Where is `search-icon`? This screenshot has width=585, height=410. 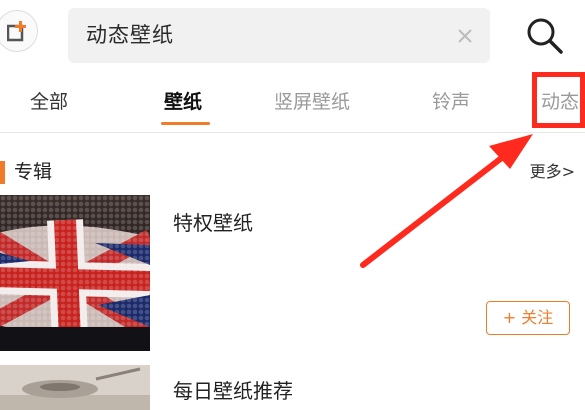 search-icon is located at coordinates (545, 36).